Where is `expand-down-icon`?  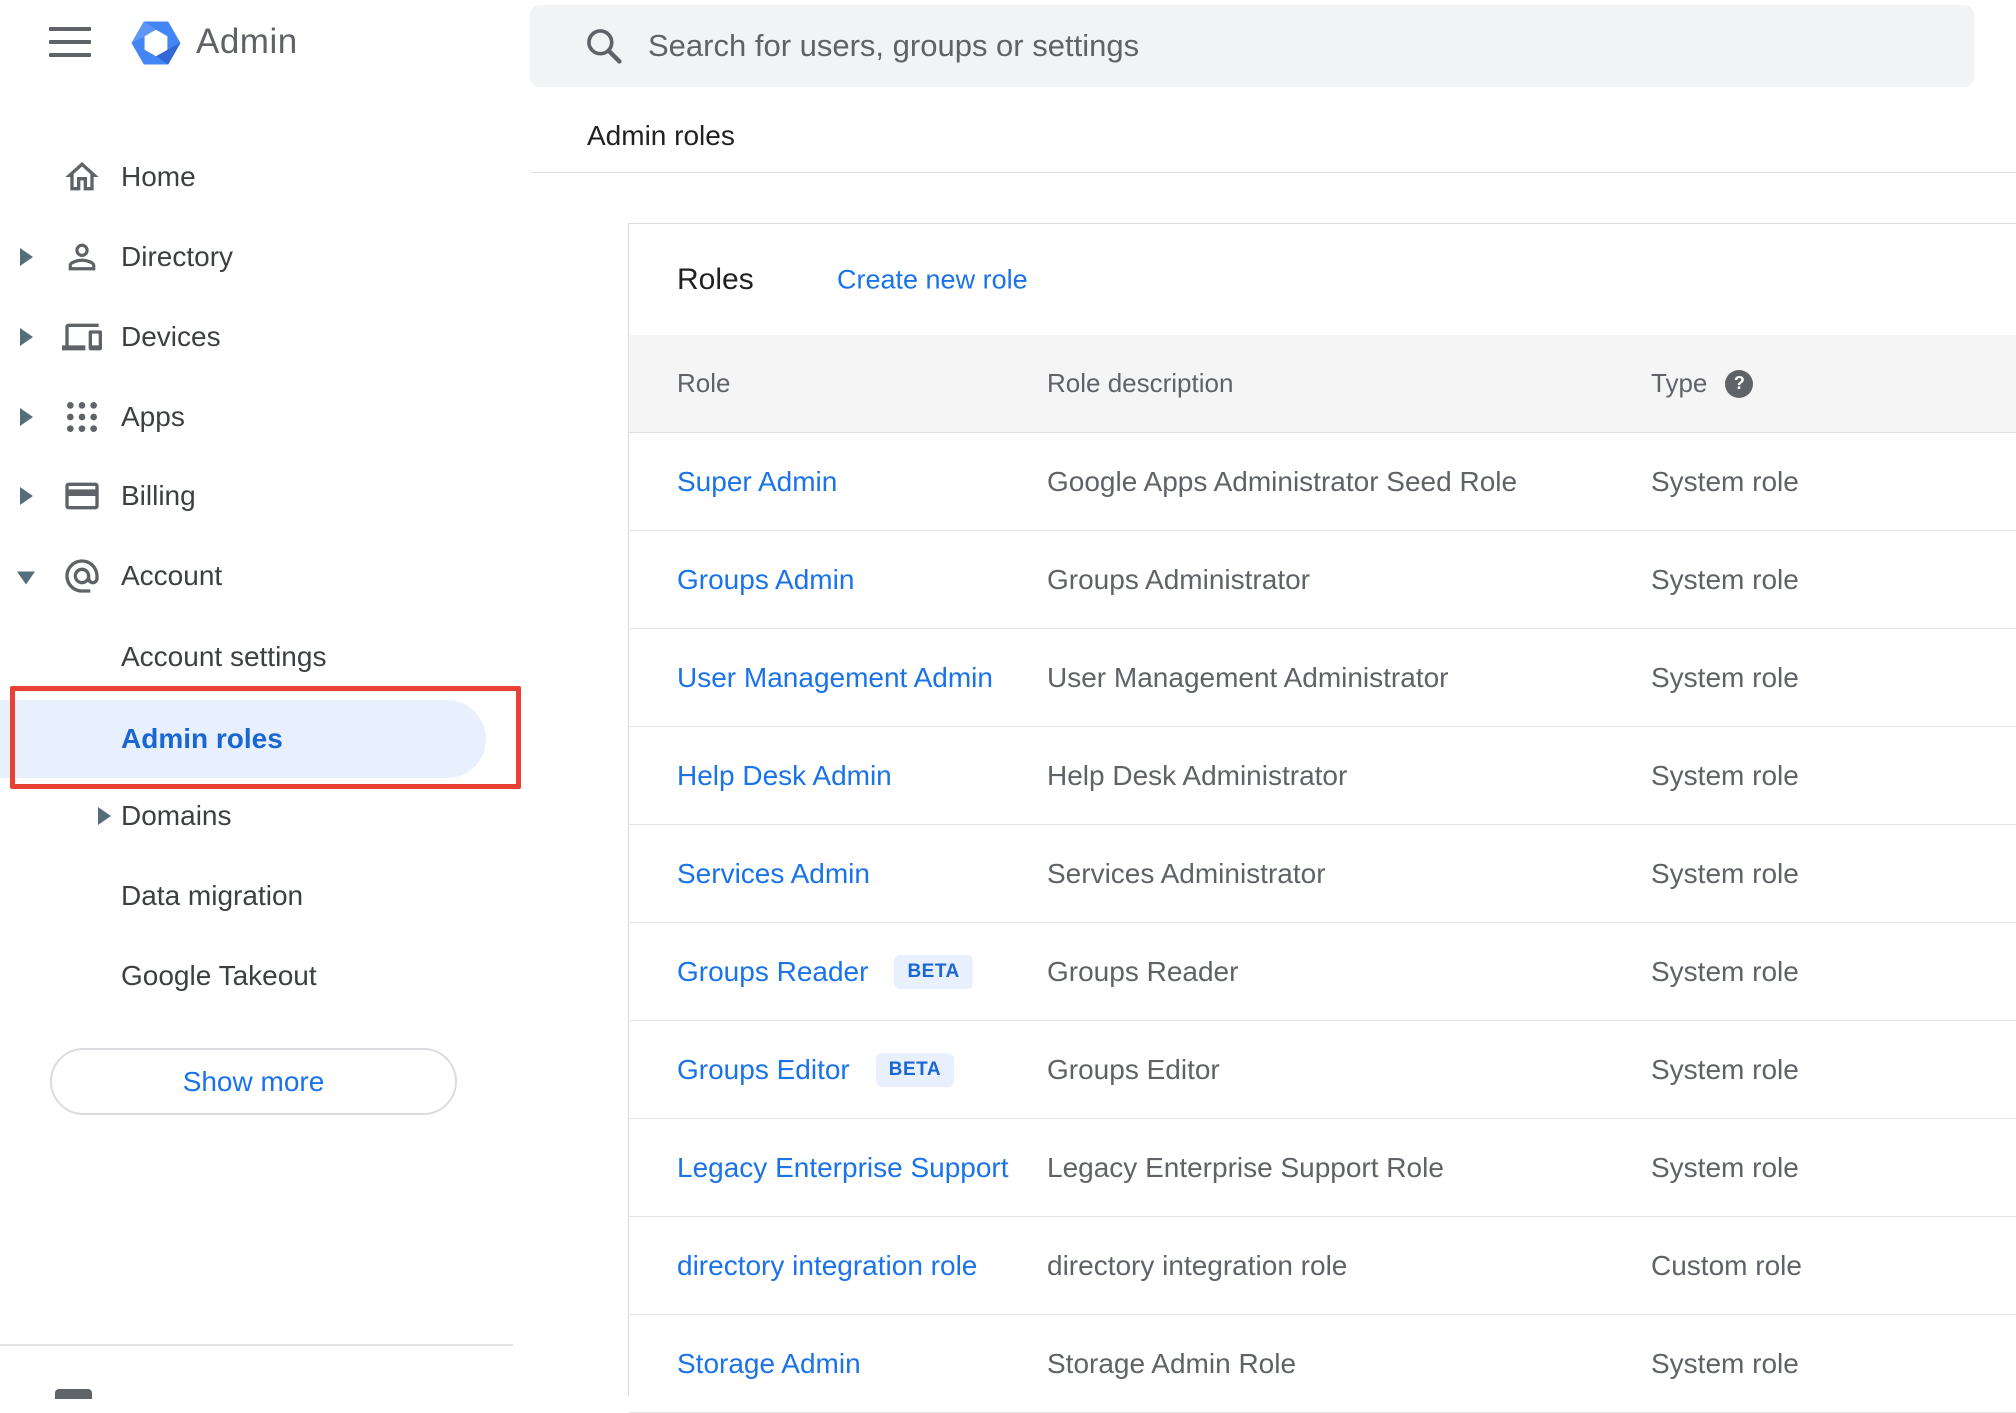 expand-down-icon is located at coordinates (26, 578).